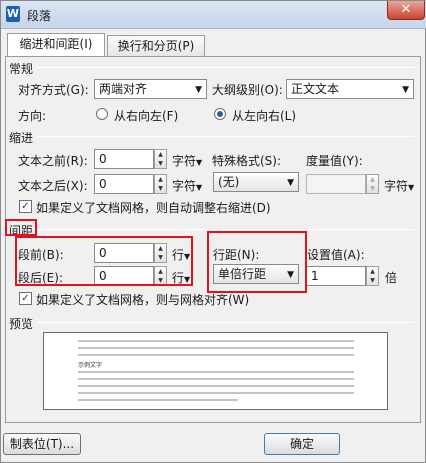  What do you see at coordinates (146, 116) in the screenshot?
I see `direction-rtl-label: 从右向左(F)` at bounding box center [146, 116].